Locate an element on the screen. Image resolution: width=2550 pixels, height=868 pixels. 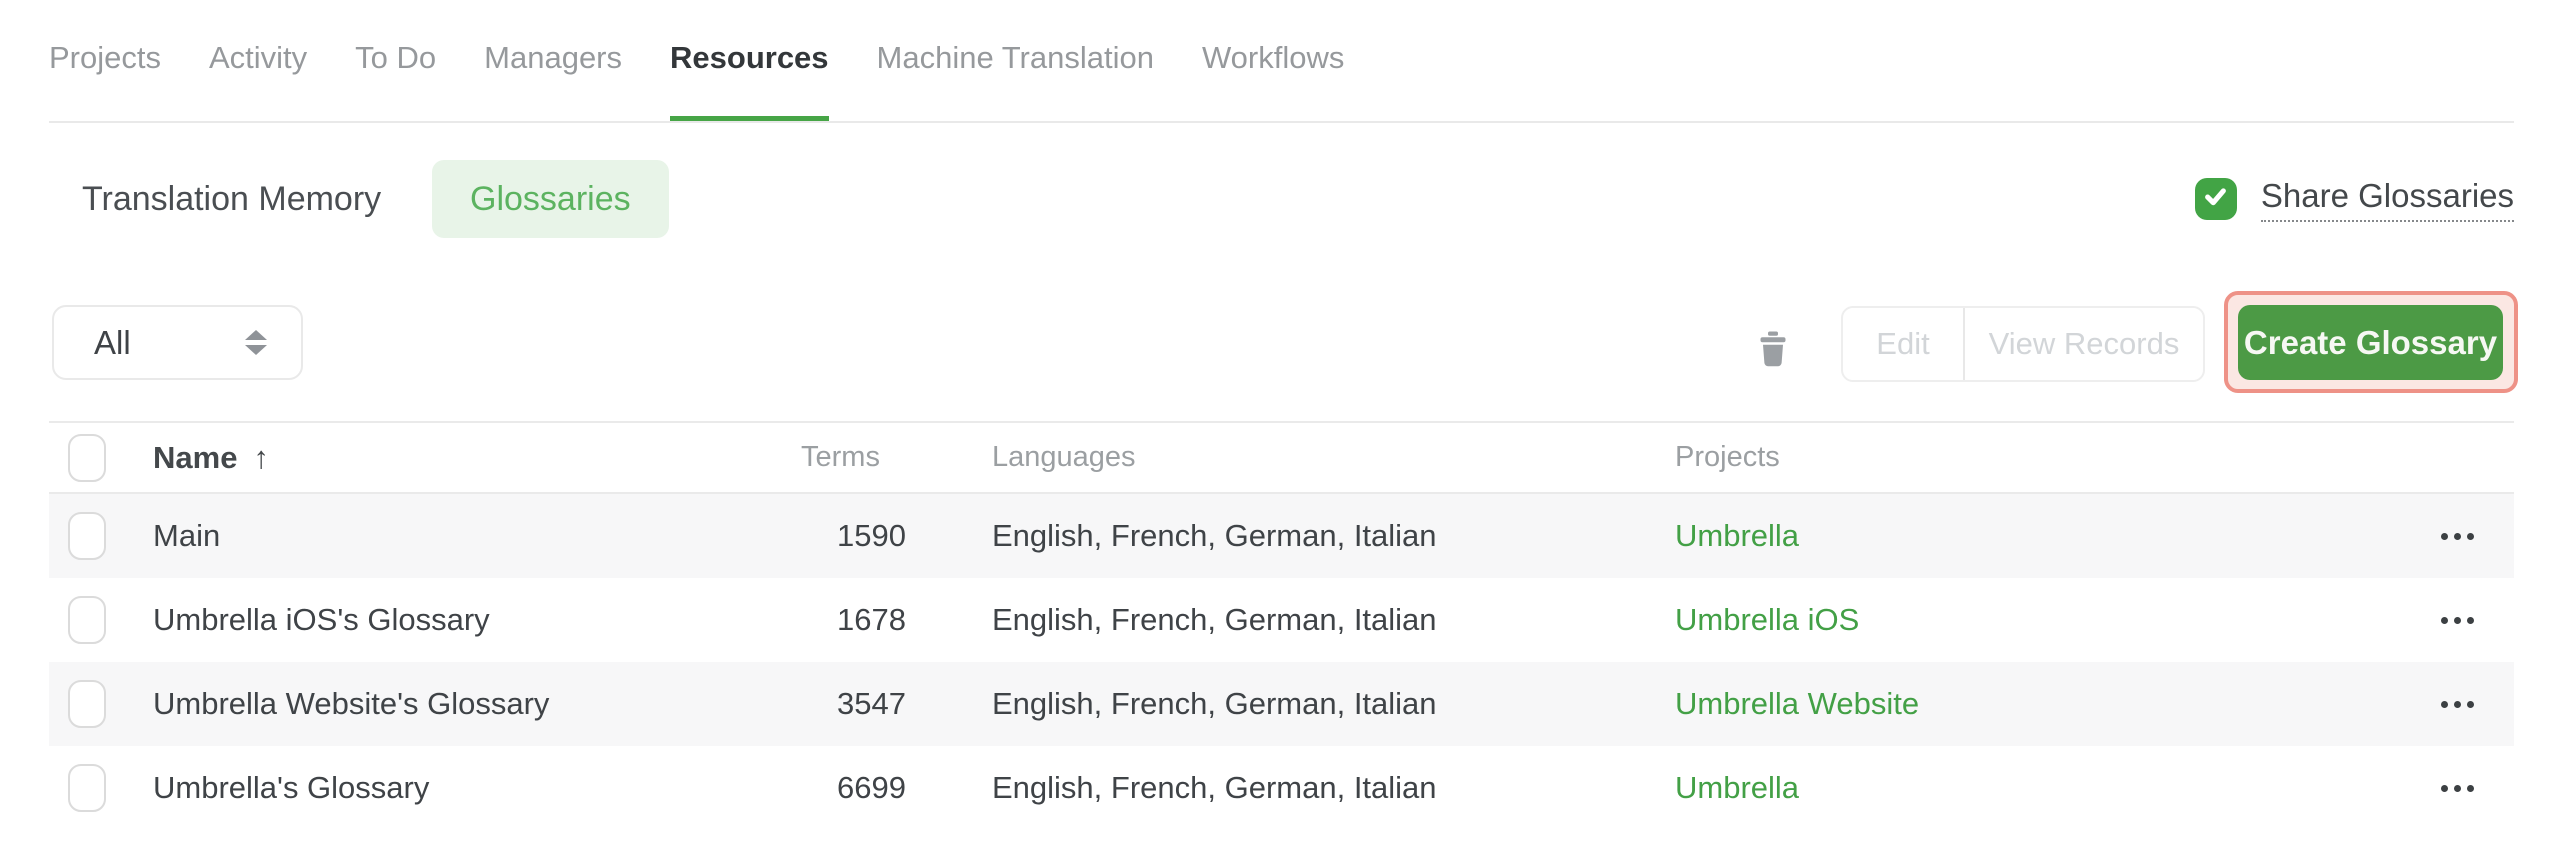
sort-ascending-icon: ↑ is located at coordinates (261, 457).